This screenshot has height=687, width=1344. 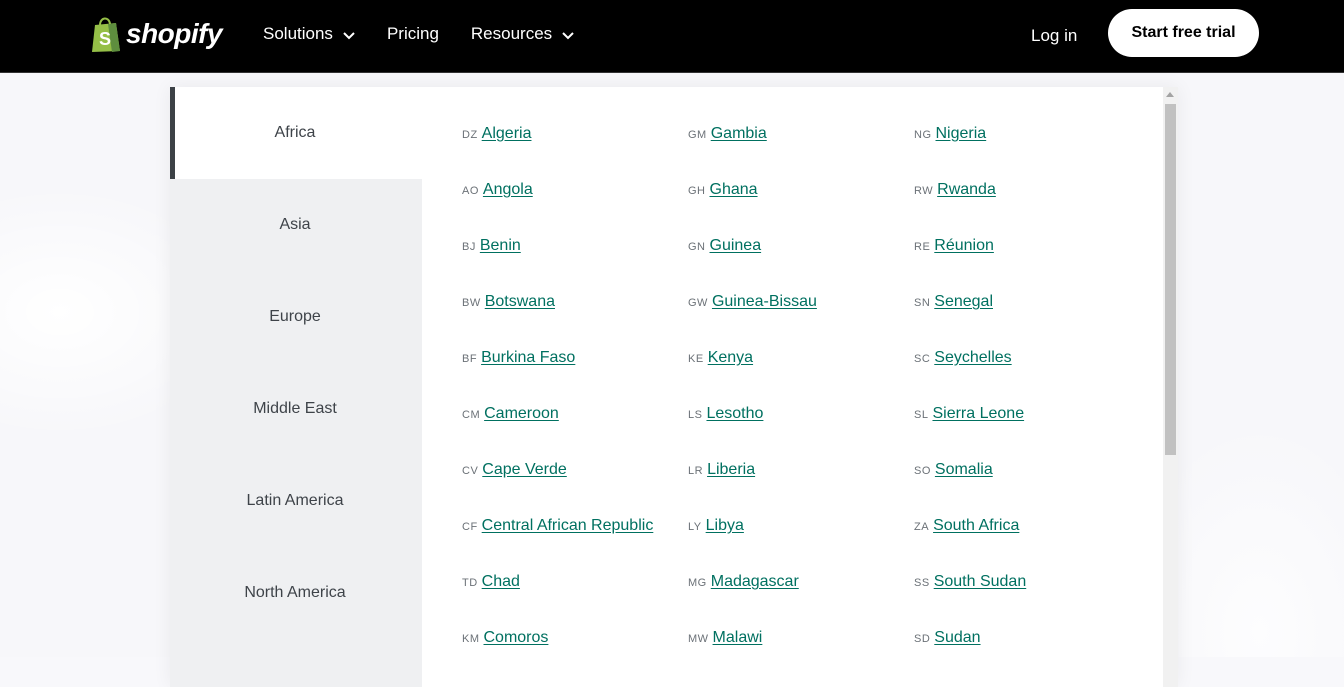 I want to click on nav-pricing-label: Pricing, so click(x=412, y=33).